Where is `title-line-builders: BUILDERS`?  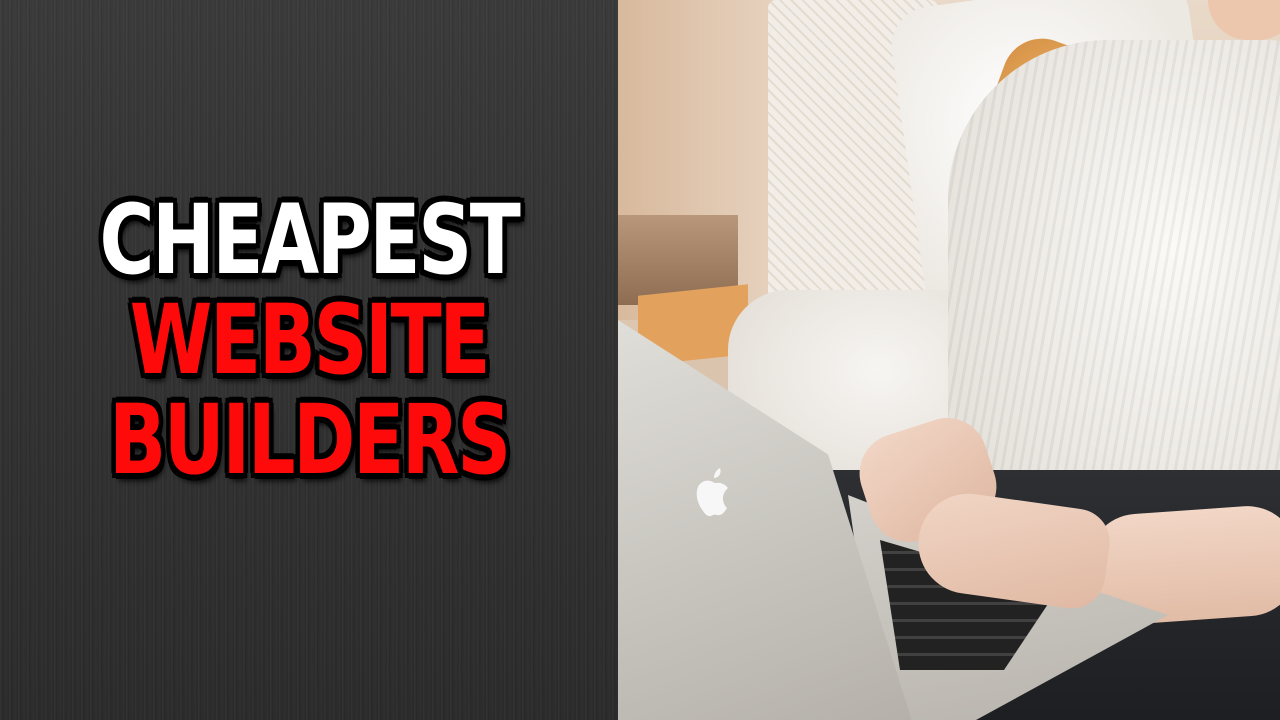
title-line-builders: BUILDERS is located at coordinates (310, 440).